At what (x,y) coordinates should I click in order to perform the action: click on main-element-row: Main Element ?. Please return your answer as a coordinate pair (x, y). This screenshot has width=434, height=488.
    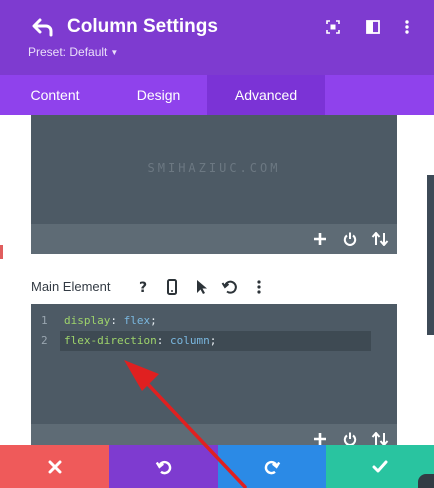
    Looking at the image, I should click on (214, 287).